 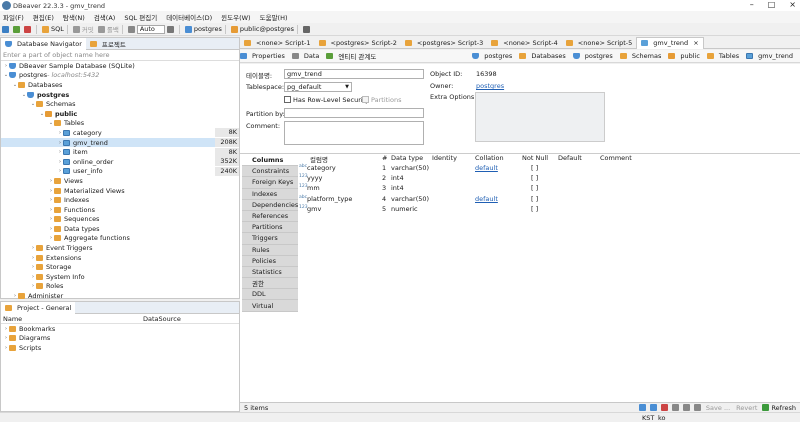 I want to click on column-header: Identity, so click(x=444, y=158).